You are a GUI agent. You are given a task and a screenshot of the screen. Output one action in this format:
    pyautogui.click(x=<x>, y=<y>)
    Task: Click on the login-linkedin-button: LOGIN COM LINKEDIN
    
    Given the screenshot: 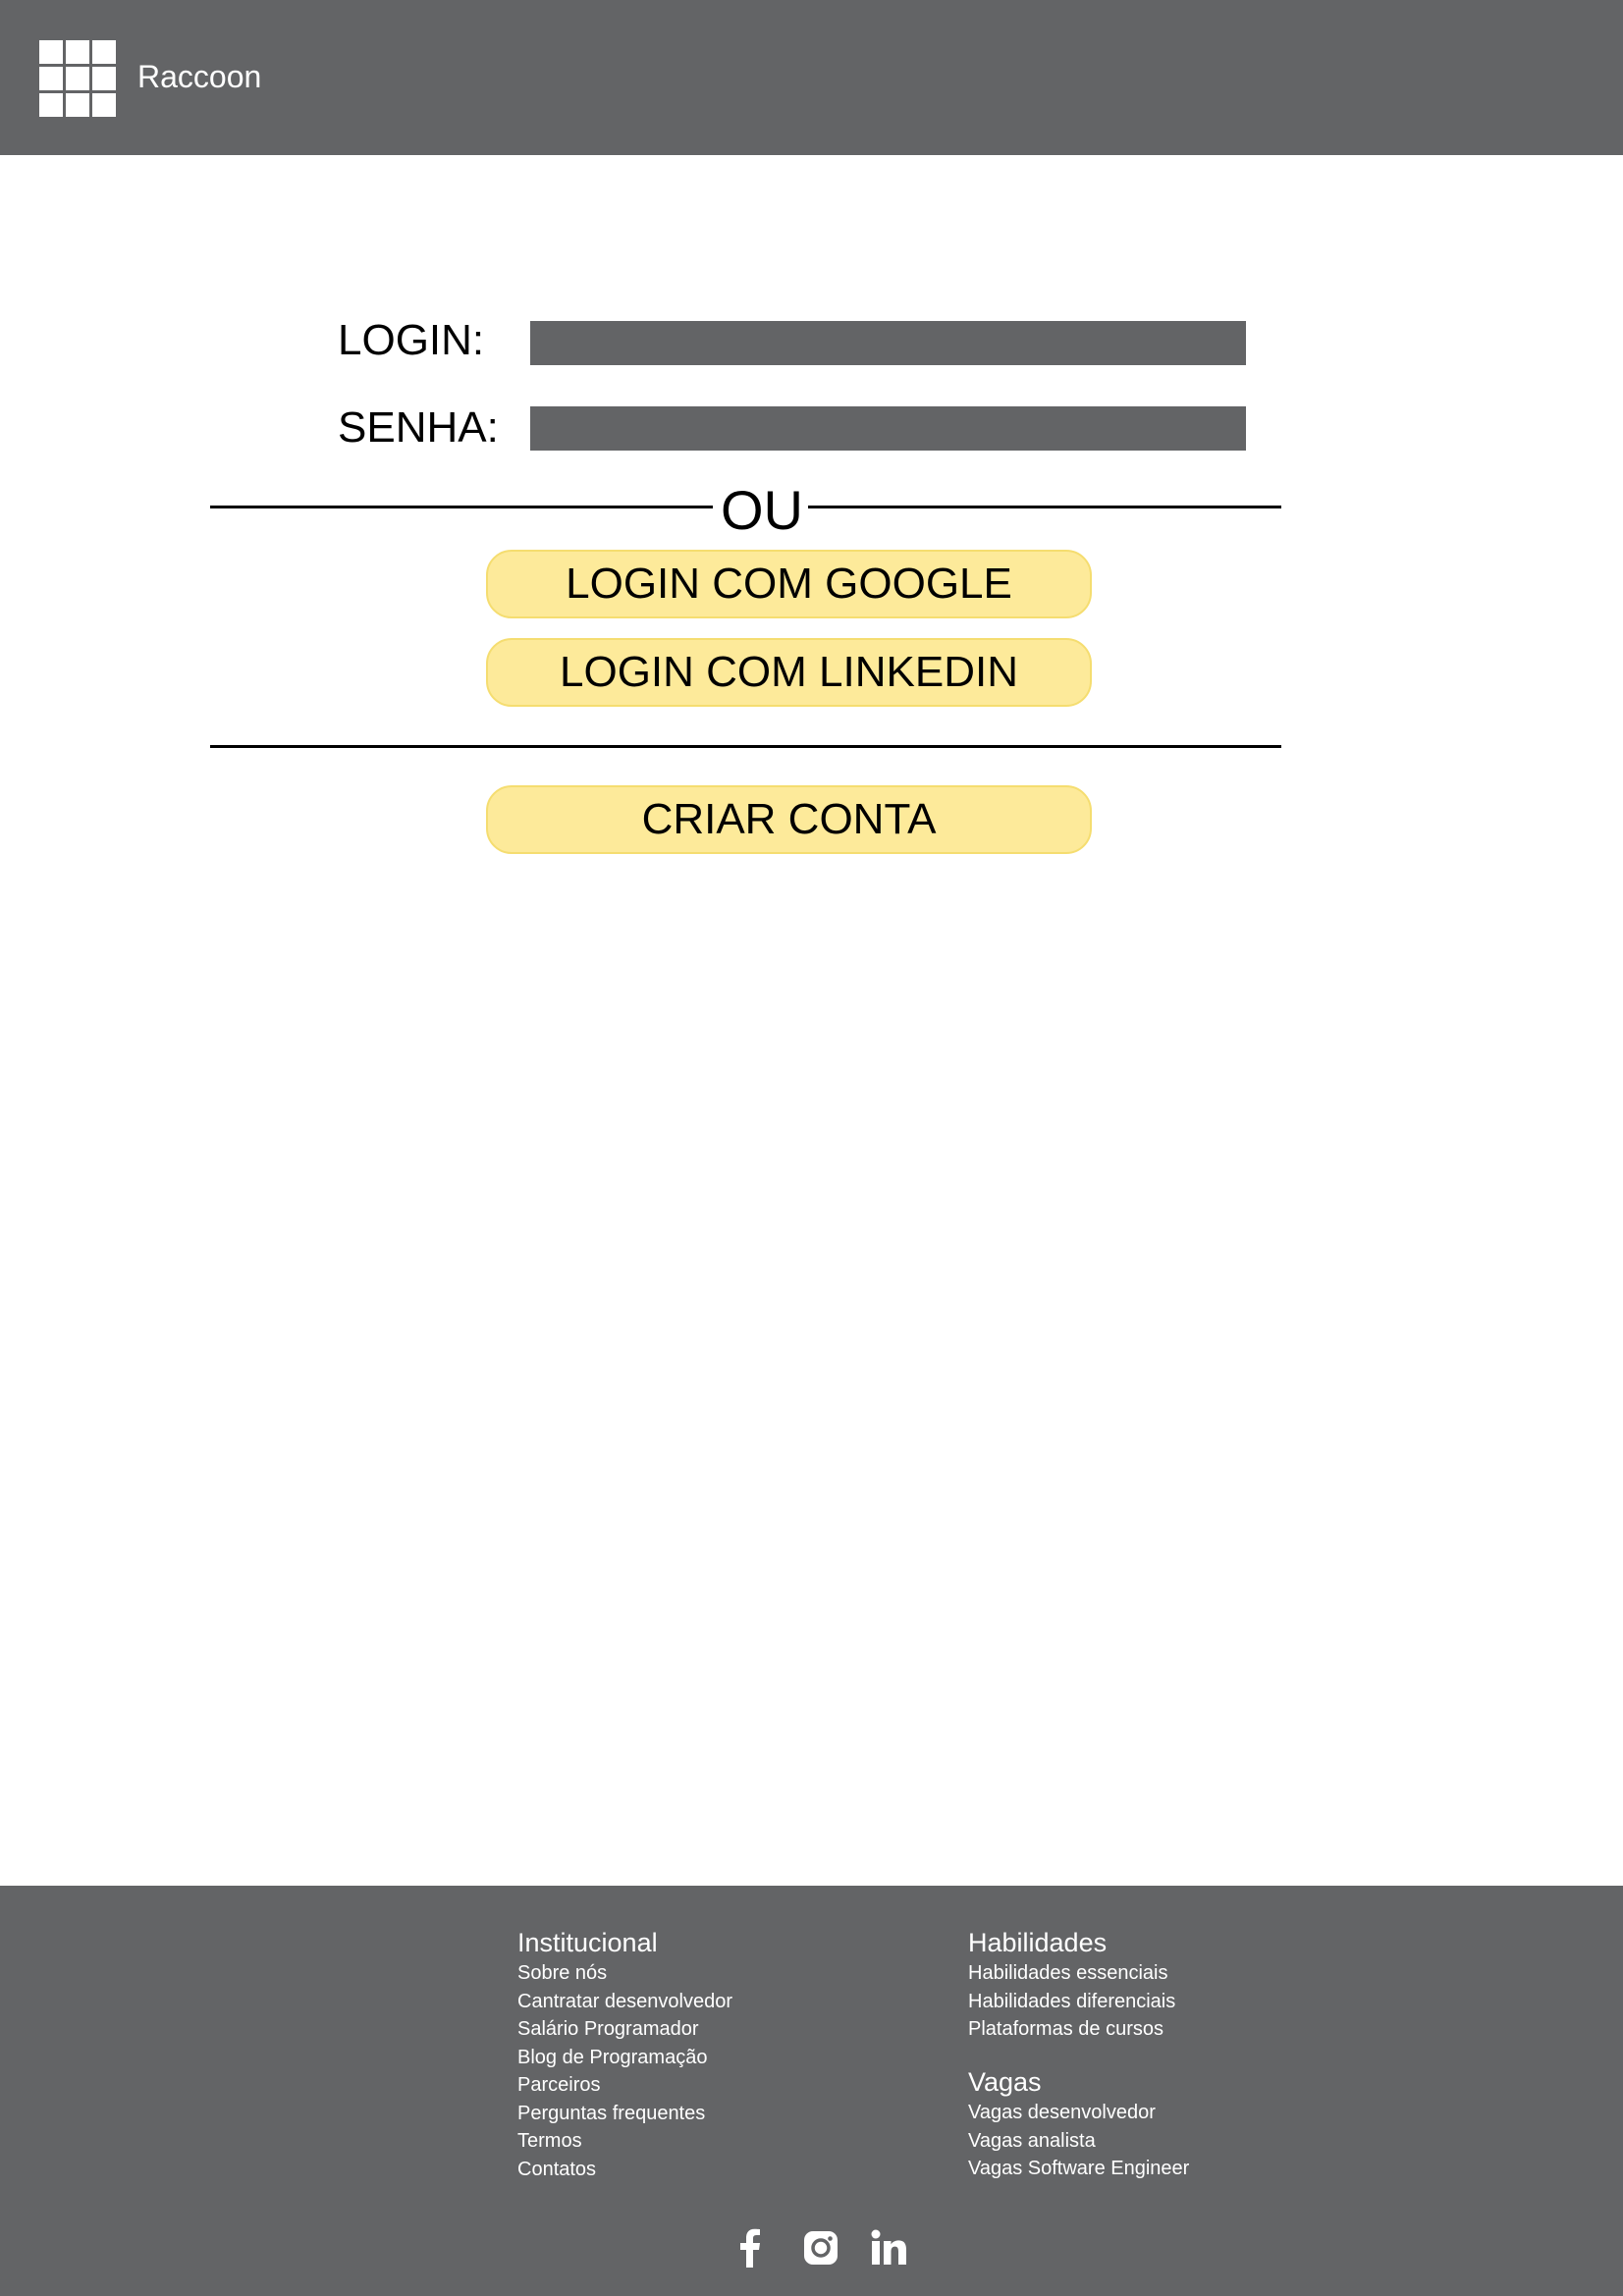 What is the action you would take?
    pyautogui.click(x=789, y=672)
    